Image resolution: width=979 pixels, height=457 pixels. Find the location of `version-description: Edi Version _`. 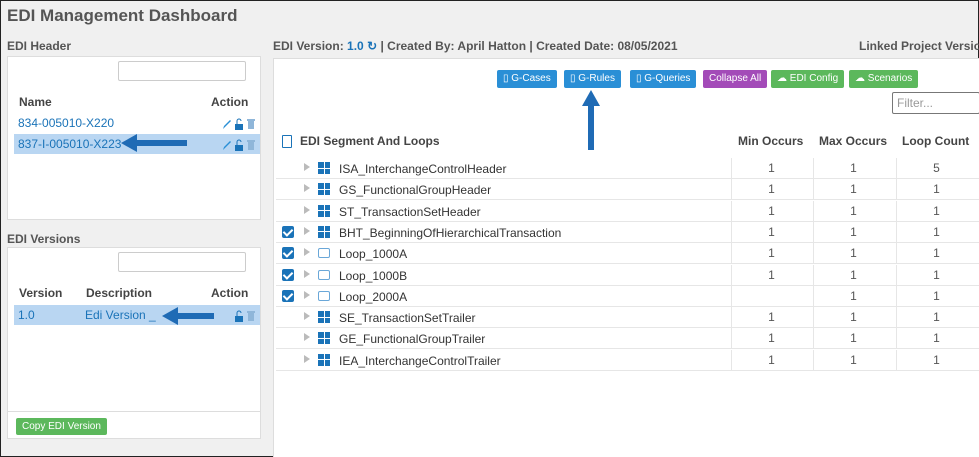

version-description: Edi Version _ is located at coordinates (120, 315).